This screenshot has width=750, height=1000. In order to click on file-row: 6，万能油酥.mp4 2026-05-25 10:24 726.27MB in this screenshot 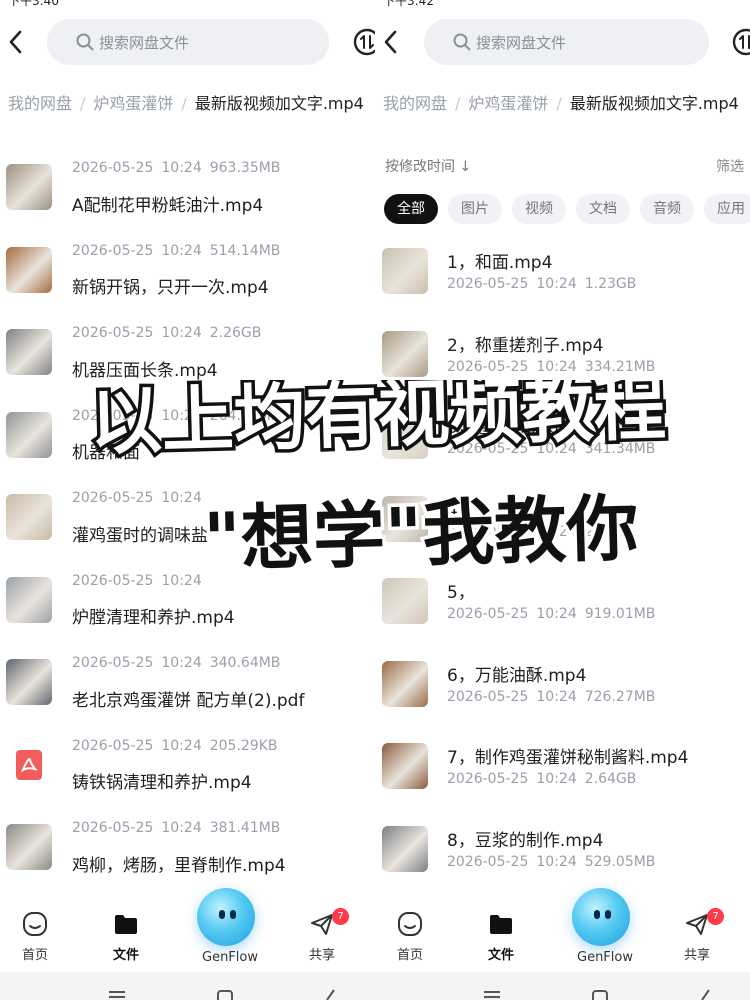, I will do `click(562, 694)`.